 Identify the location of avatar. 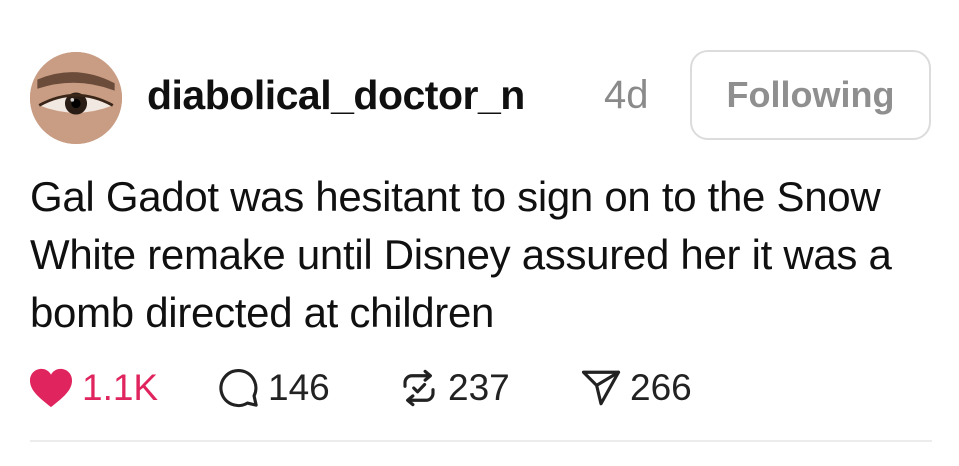
(76, 98).